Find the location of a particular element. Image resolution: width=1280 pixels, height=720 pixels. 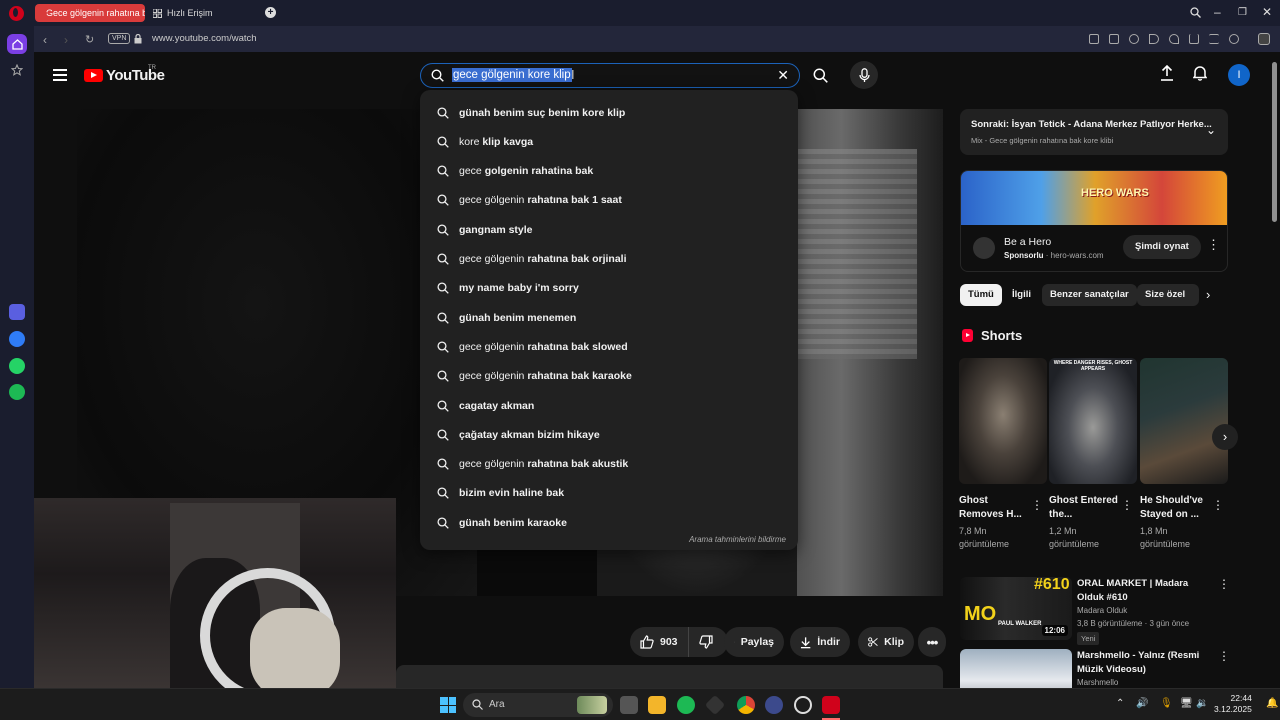

shield-icon is located at coordinates (1134, 39).